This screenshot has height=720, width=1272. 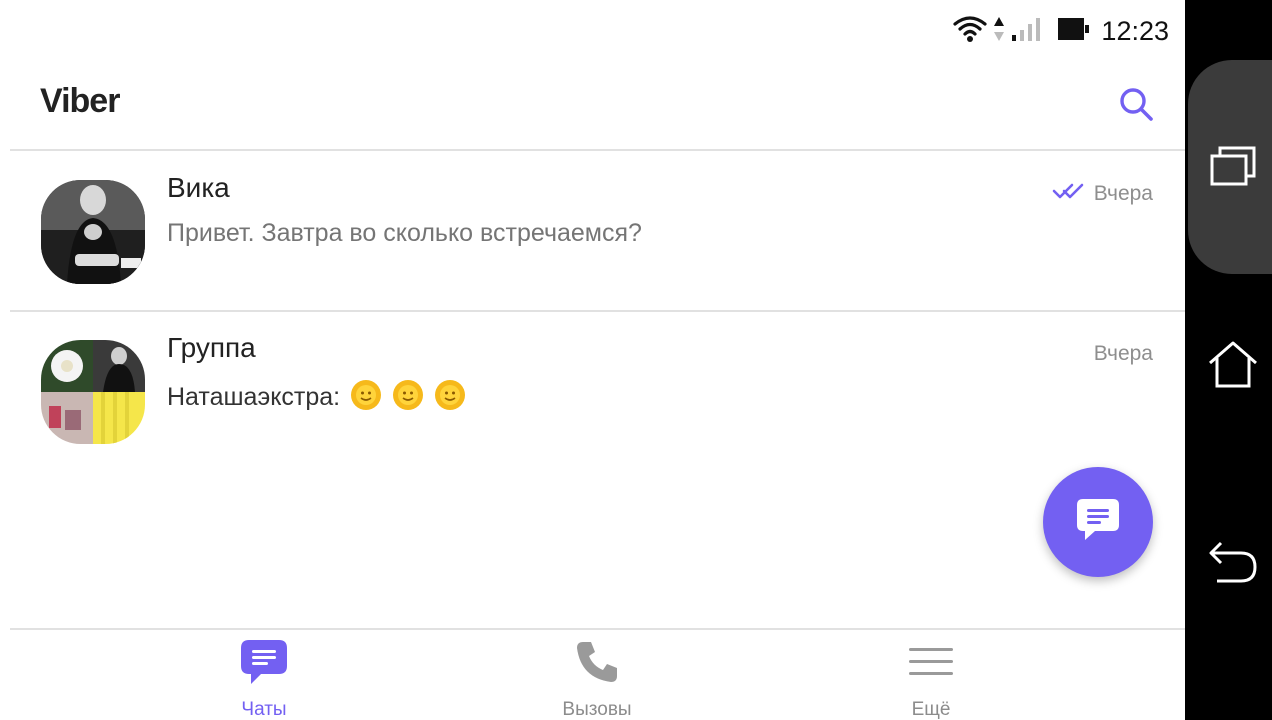 I want to click on tab-chats: Чаты, so click(x=264, y=679).